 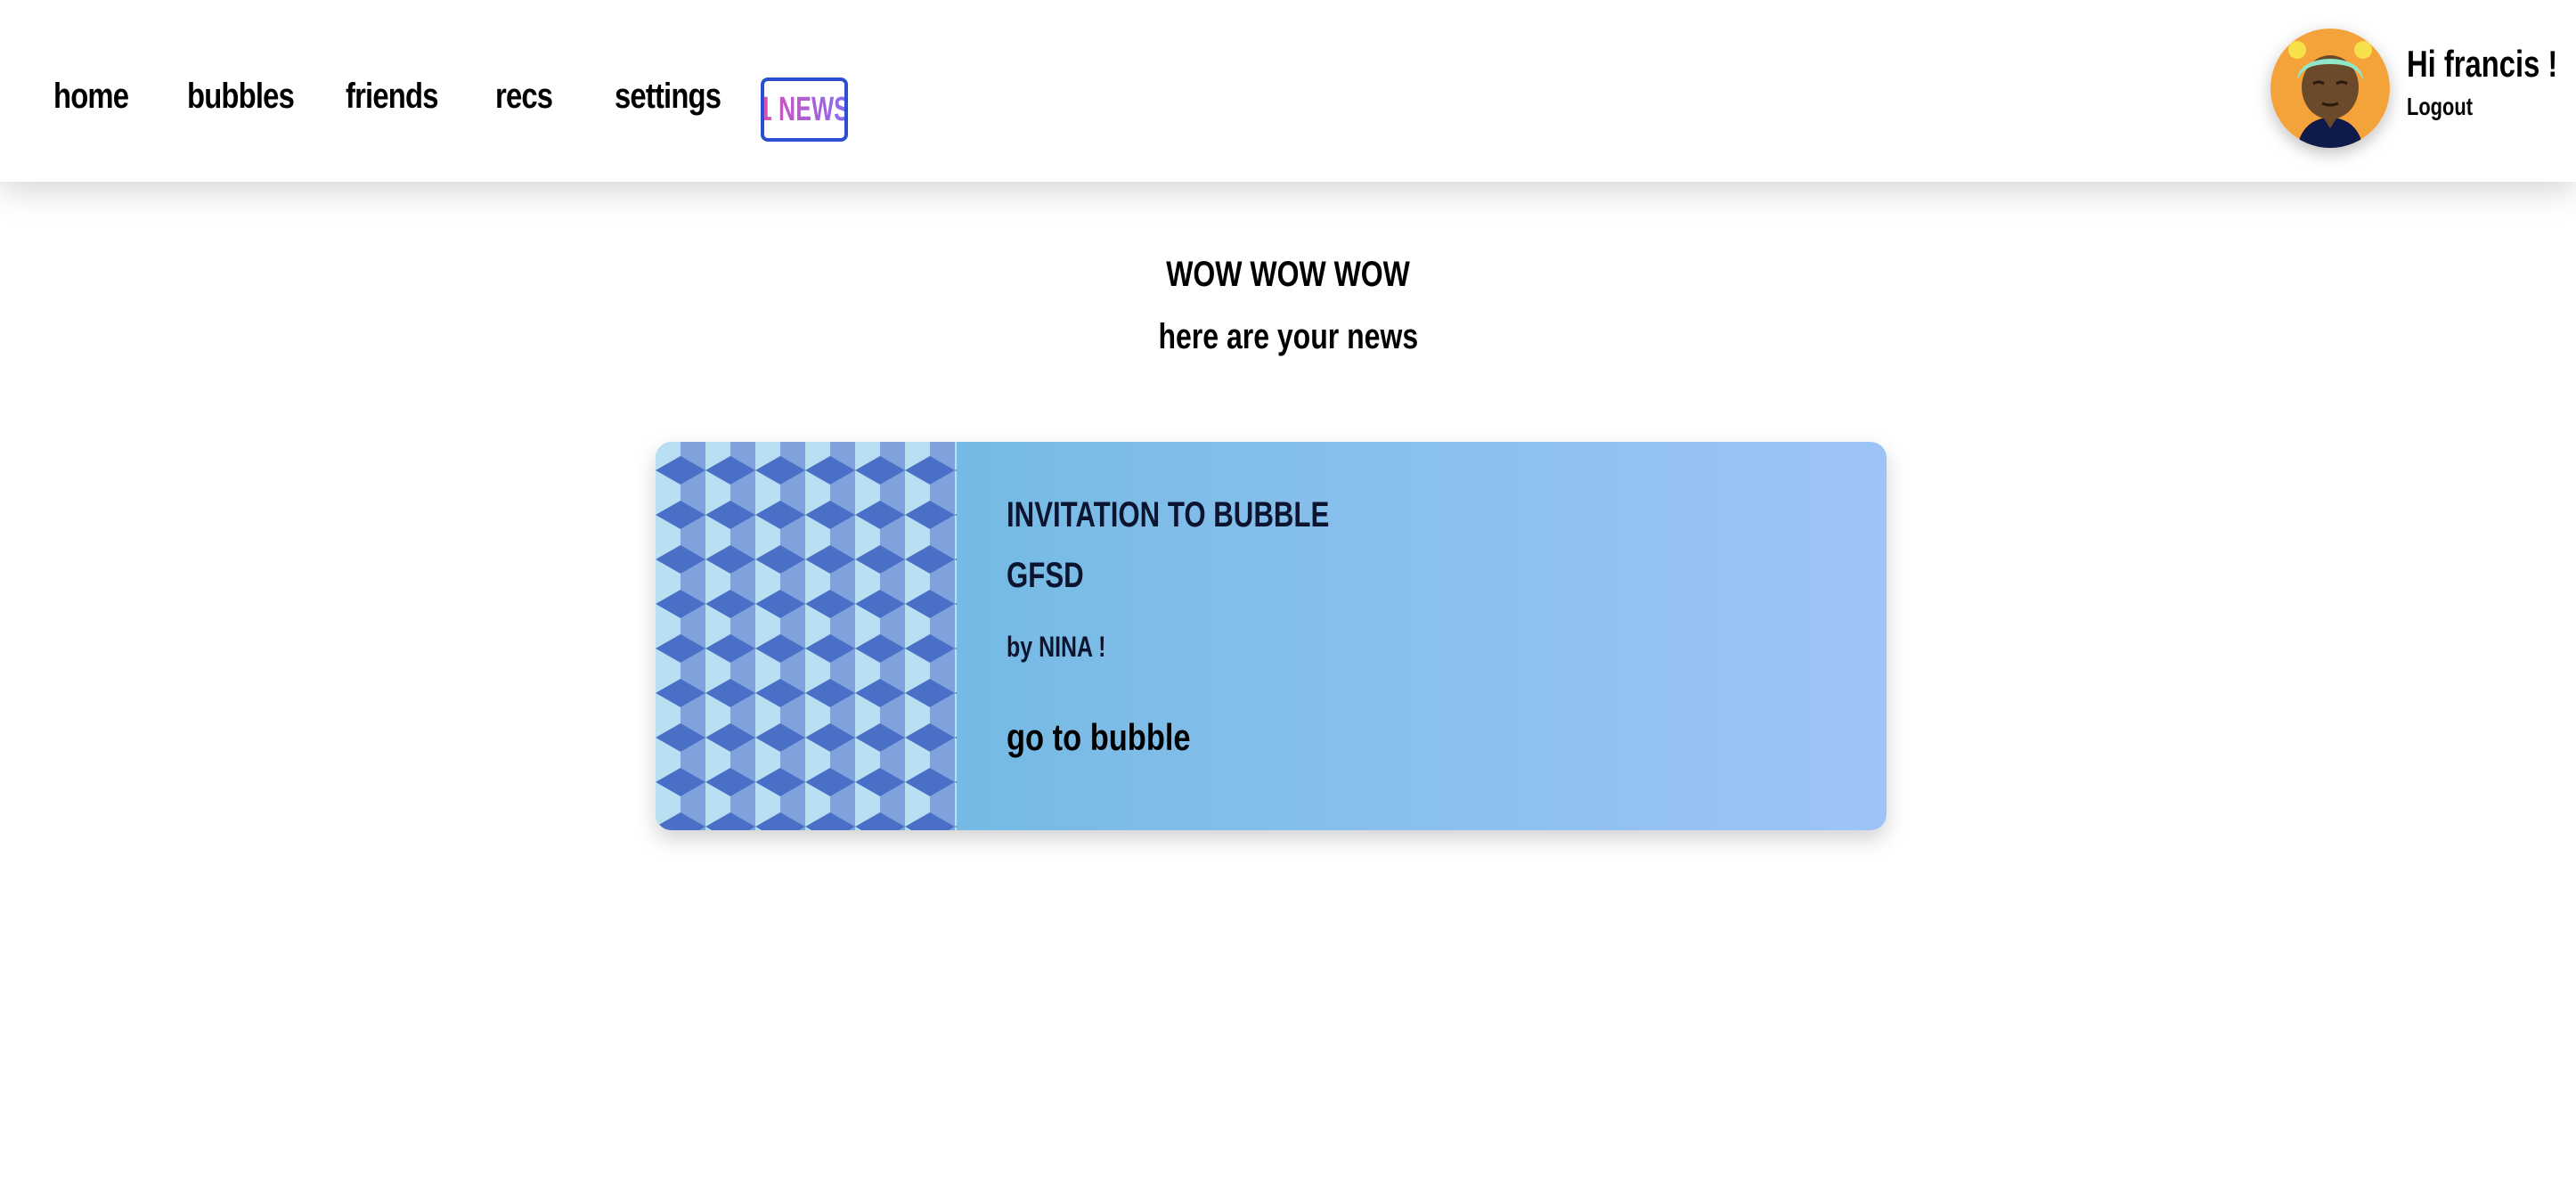 I want to click on nav-links: home bubbles friends recs settings, so click(x=415, y=97).